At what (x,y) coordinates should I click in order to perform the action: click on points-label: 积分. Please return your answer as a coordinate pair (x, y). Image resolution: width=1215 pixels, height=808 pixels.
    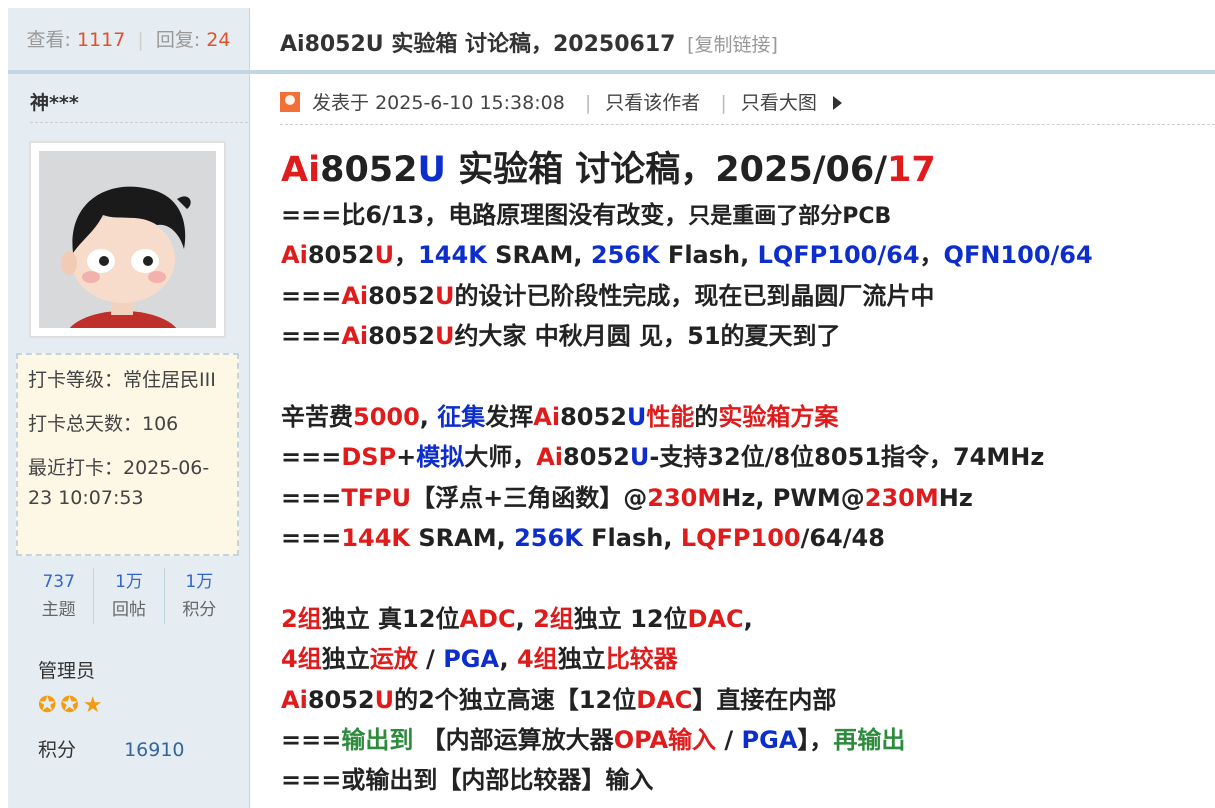
    Looking at the image, I should click on (57, 750).